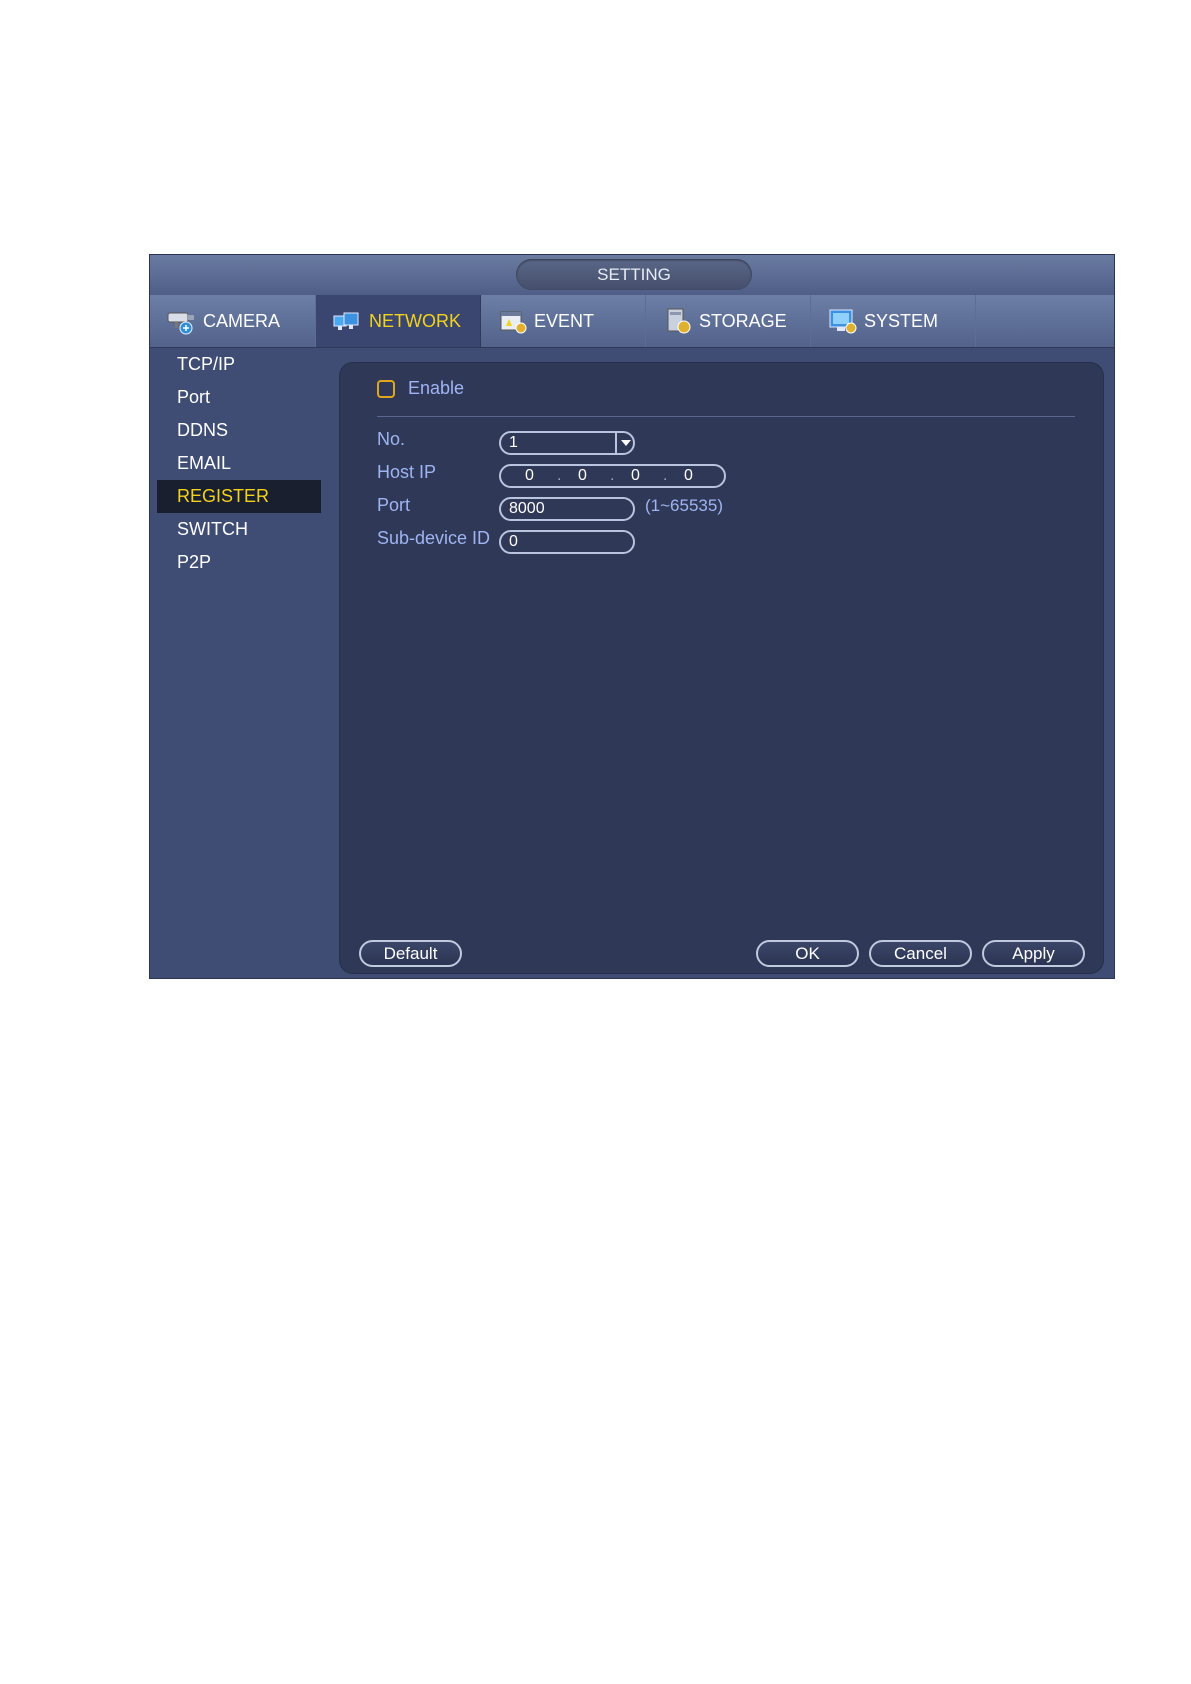 The width and height of the screenshot is (1191, 1684). What do you see at coordinates (726, 416) in the screenshot?
I see `divider` at bounding box center [726, 416].